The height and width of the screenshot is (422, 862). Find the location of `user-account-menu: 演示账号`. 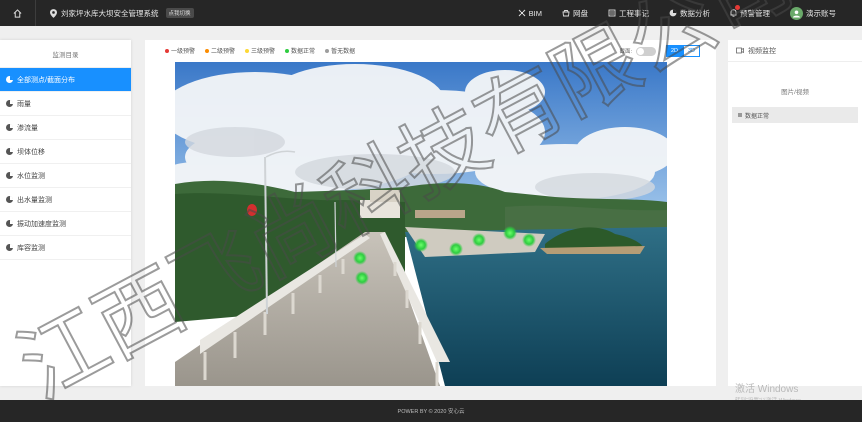

user-account-menu: 演示账号 is located at coordinates (813, 13).